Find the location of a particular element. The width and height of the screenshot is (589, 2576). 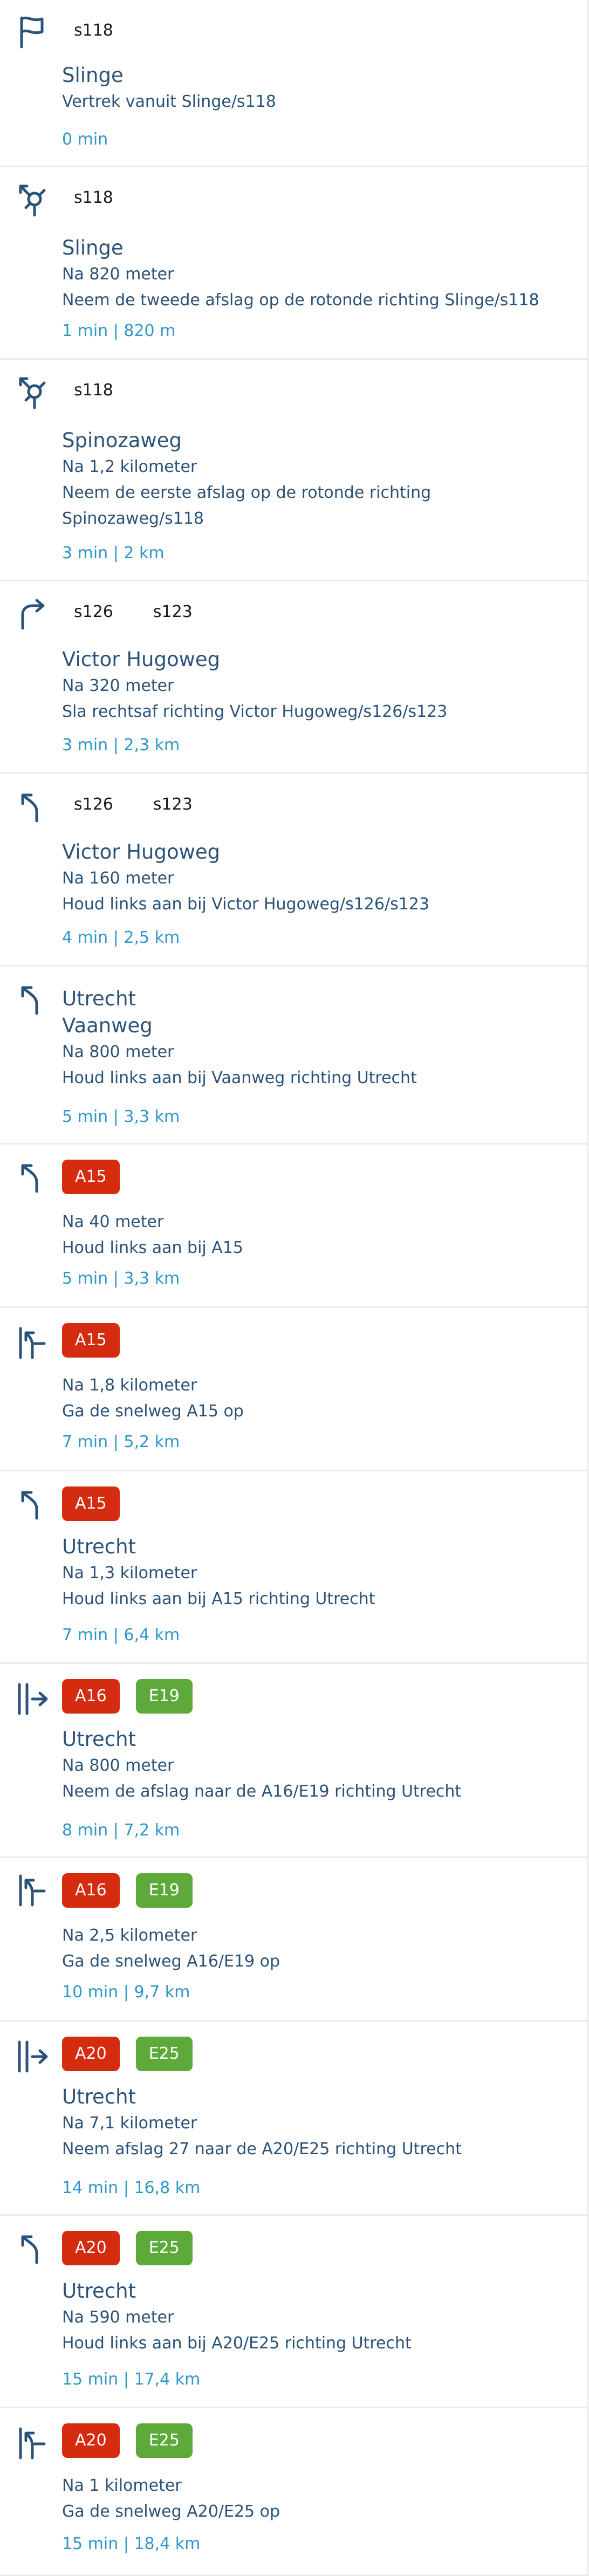

step-instructions: Na 2,5 kilometer Ga de snelweg A16/E19 op is located at coordinates (313, 1949).